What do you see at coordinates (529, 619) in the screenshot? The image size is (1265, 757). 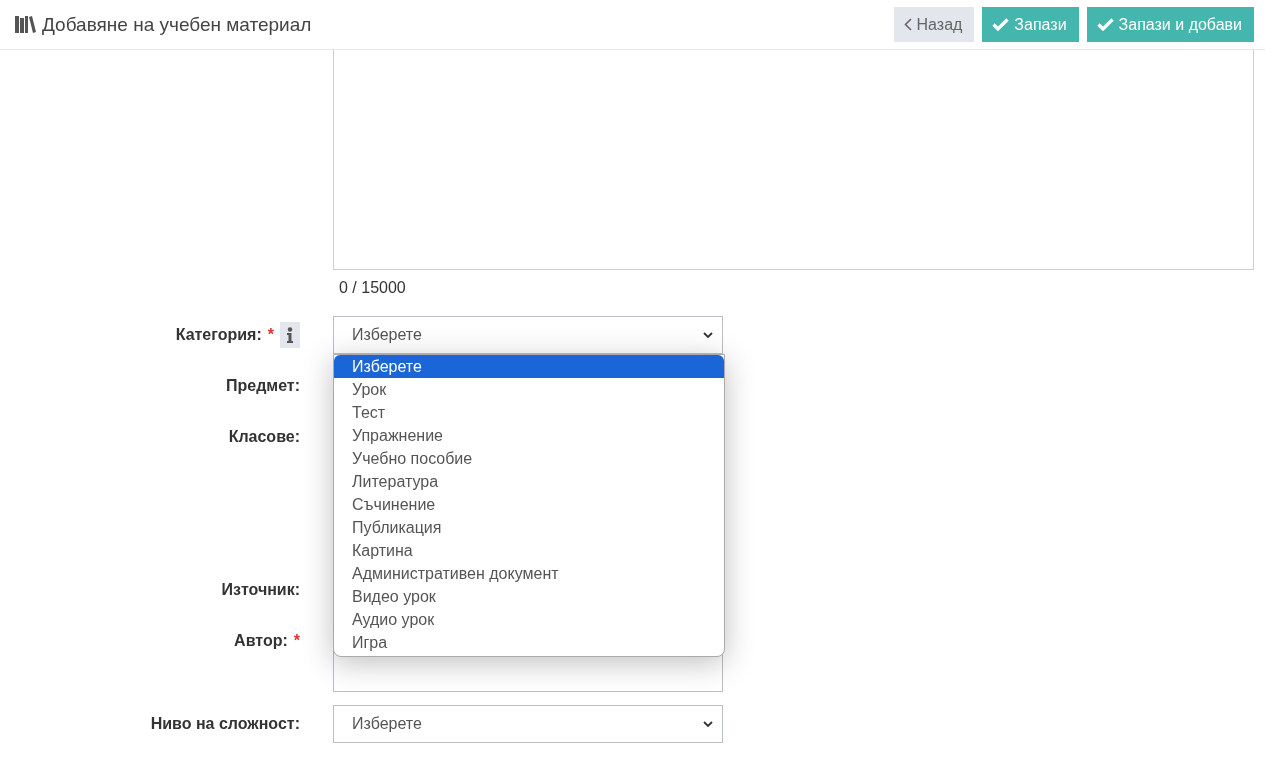 I see `dropdown-option: Аудио урок` at bounding box center [529, 619].